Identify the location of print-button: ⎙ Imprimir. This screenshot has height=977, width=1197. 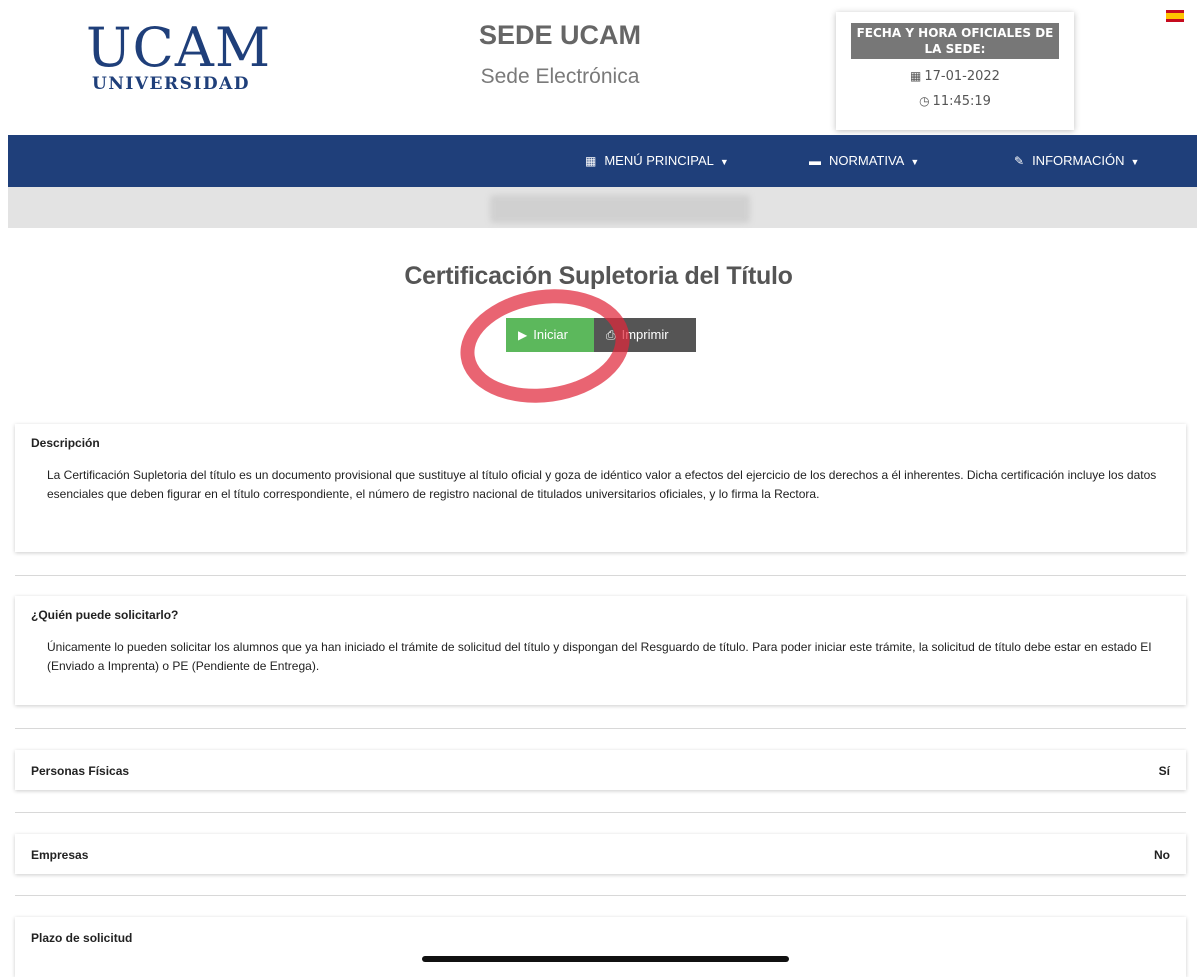
(645, 335).